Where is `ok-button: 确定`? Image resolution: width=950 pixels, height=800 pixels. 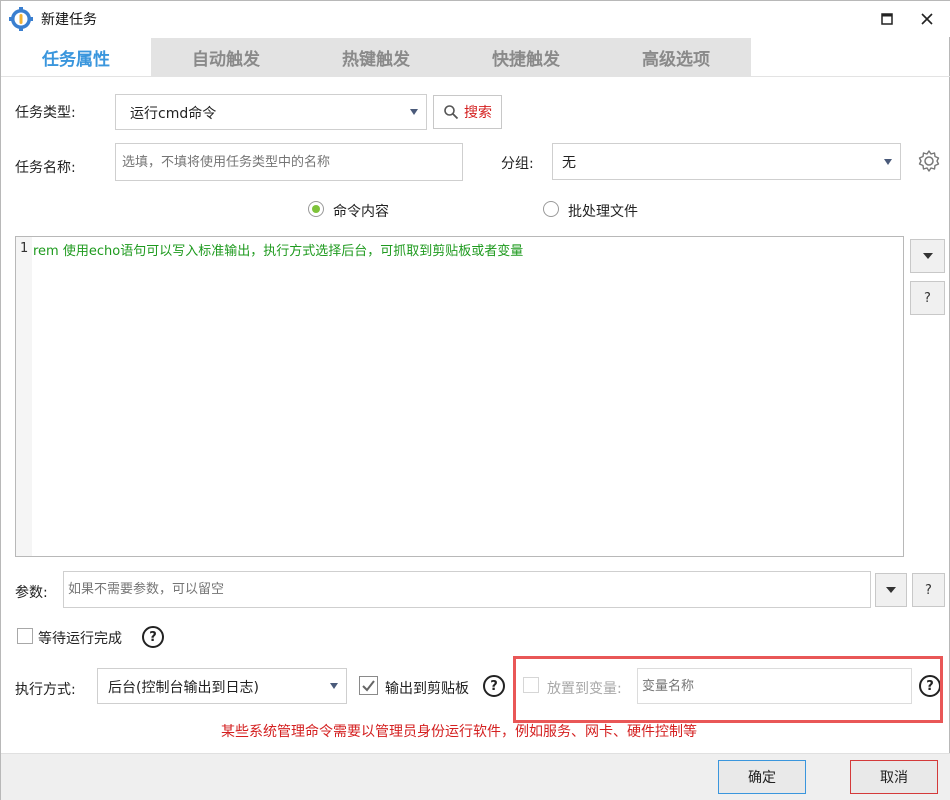 ok-button: 确定 is located at coordinates (762, 777).